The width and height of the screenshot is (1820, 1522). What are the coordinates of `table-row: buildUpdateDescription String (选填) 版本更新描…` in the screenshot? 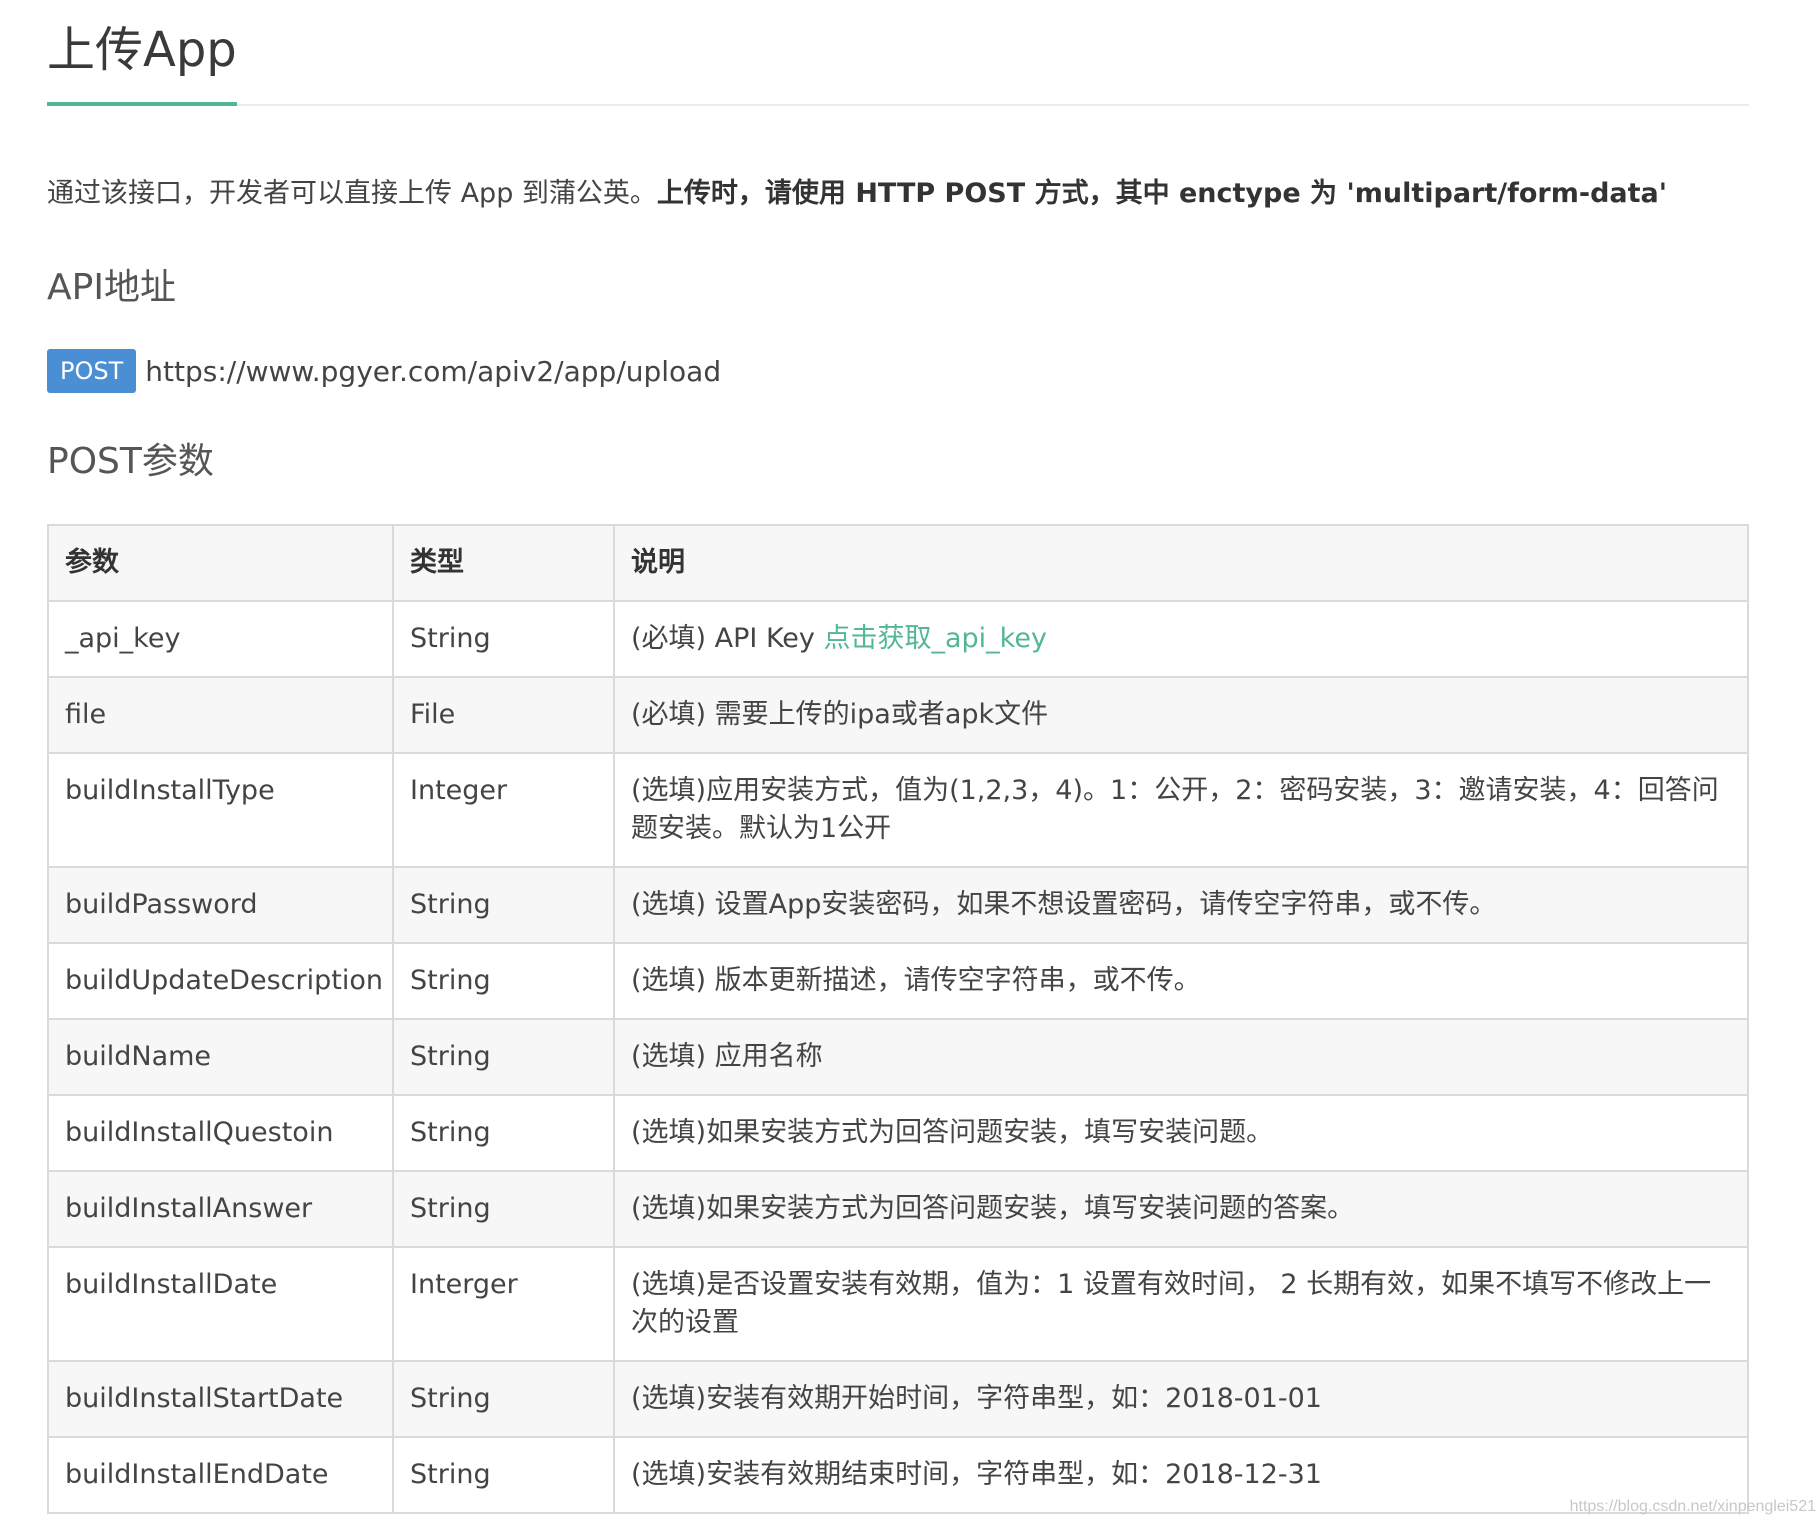 It's located at (898, 981).